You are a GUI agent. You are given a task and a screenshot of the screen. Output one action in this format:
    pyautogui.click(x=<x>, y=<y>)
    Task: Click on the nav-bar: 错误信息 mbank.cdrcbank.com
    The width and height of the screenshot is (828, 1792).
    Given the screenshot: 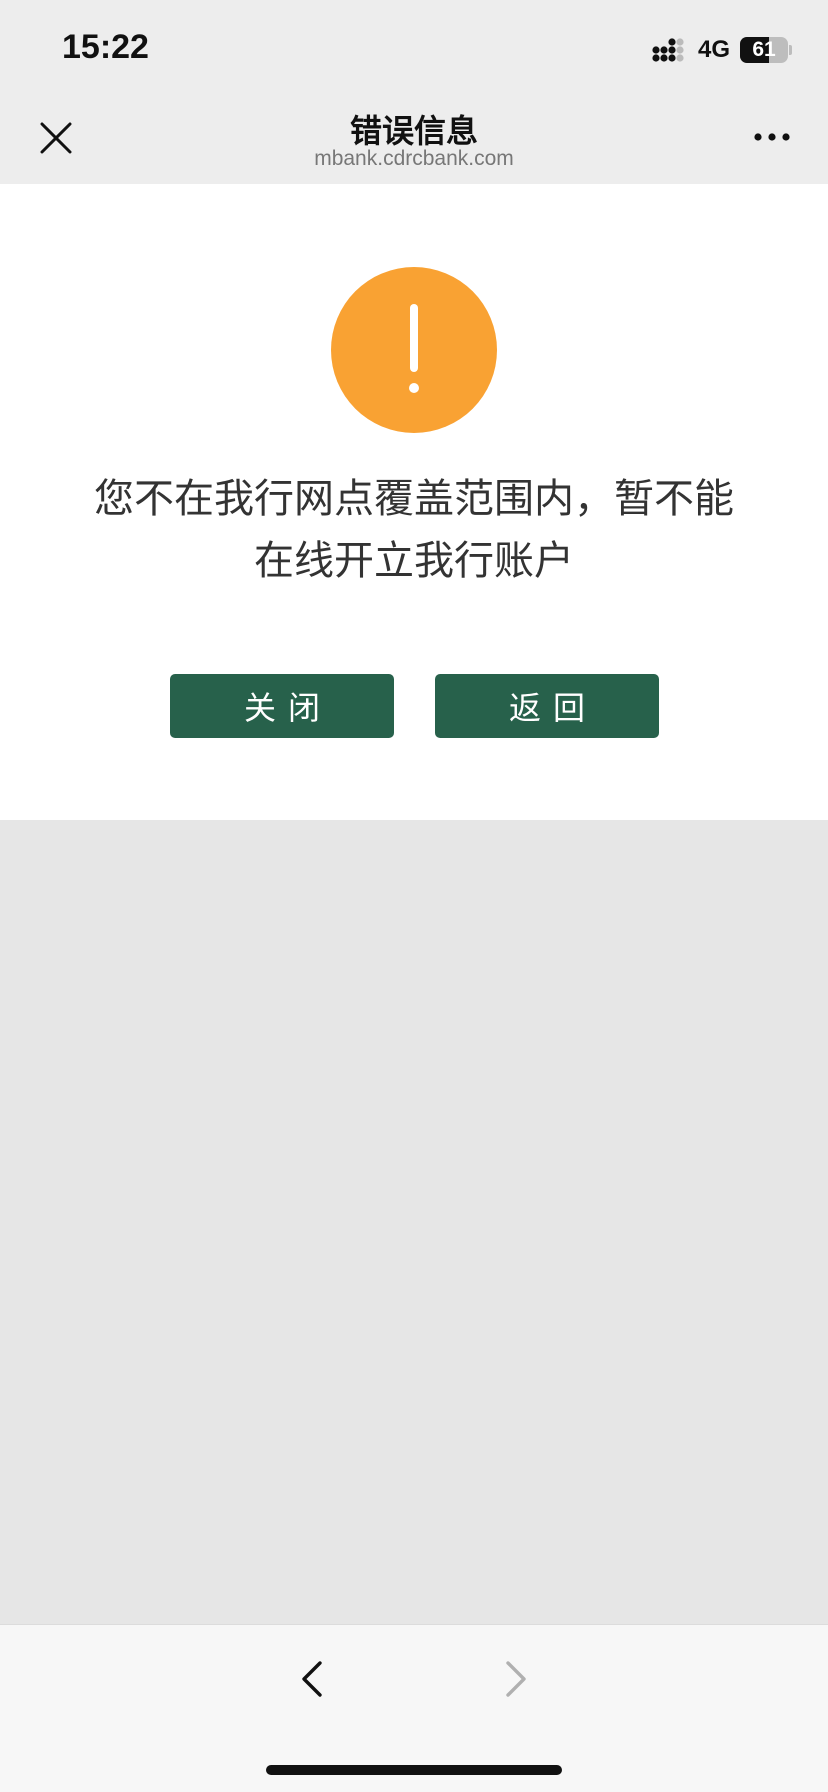 What is the action you would take?
    pyautogui.click(x=414, y=140)
    